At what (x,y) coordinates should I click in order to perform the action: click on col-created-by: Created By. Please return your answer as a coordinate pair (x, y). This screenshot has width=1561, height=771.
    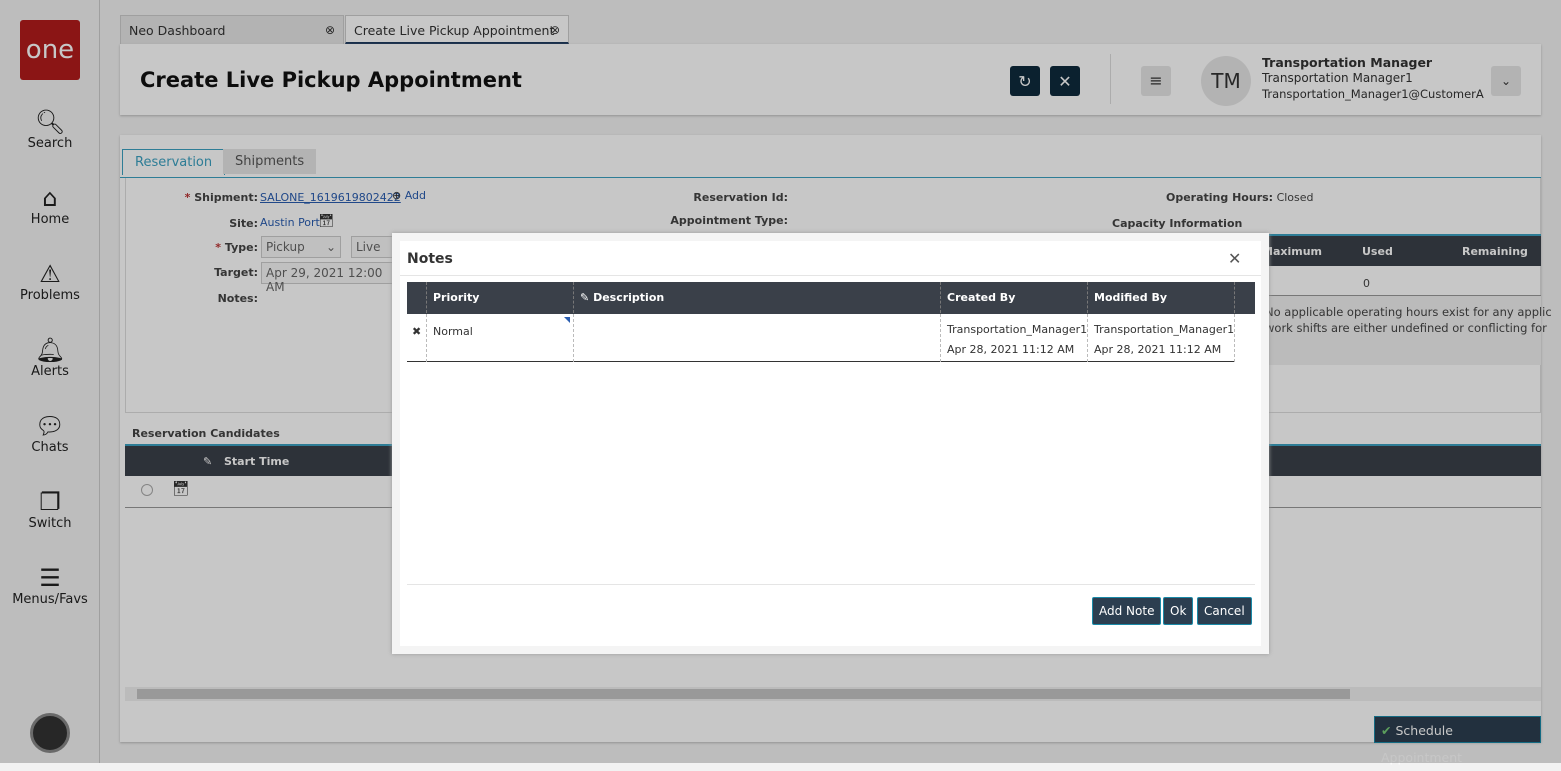
    Looking at the image, I should click on (1014, 297).